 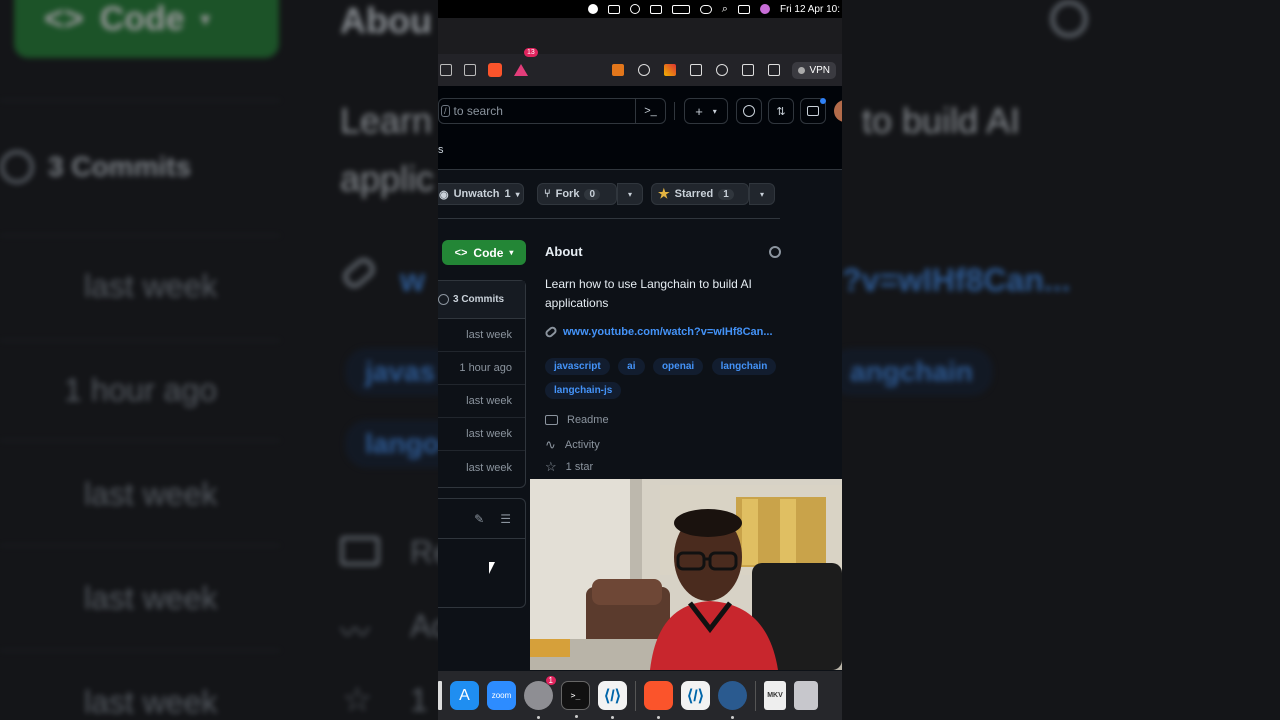 What do you see at coordinates (838, 111) in the screenshot?
I see `avatar` at bounding box center [838, 111].